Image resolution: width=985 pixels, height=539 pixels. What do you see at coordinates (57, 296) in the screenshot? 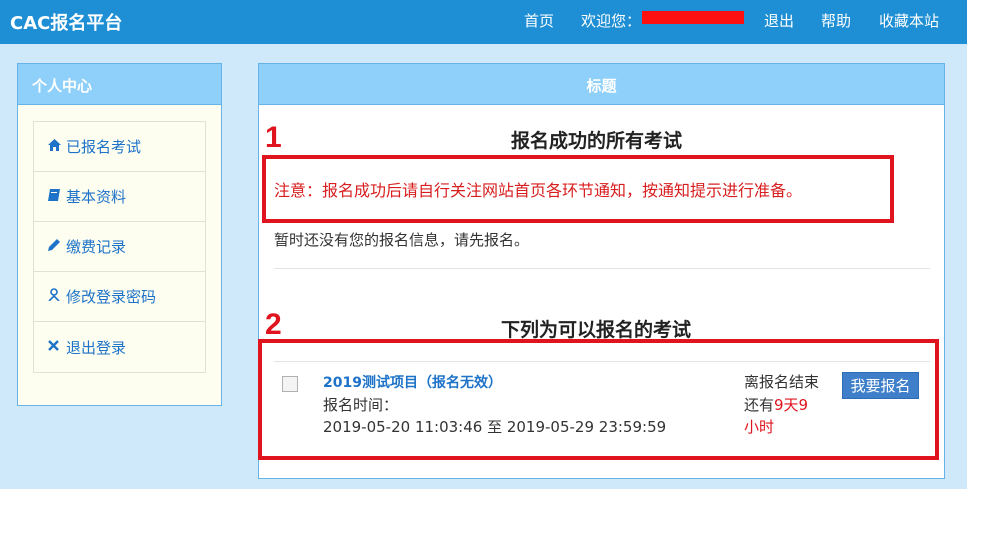
I see `user-icon` at bounding box center [57, 296].